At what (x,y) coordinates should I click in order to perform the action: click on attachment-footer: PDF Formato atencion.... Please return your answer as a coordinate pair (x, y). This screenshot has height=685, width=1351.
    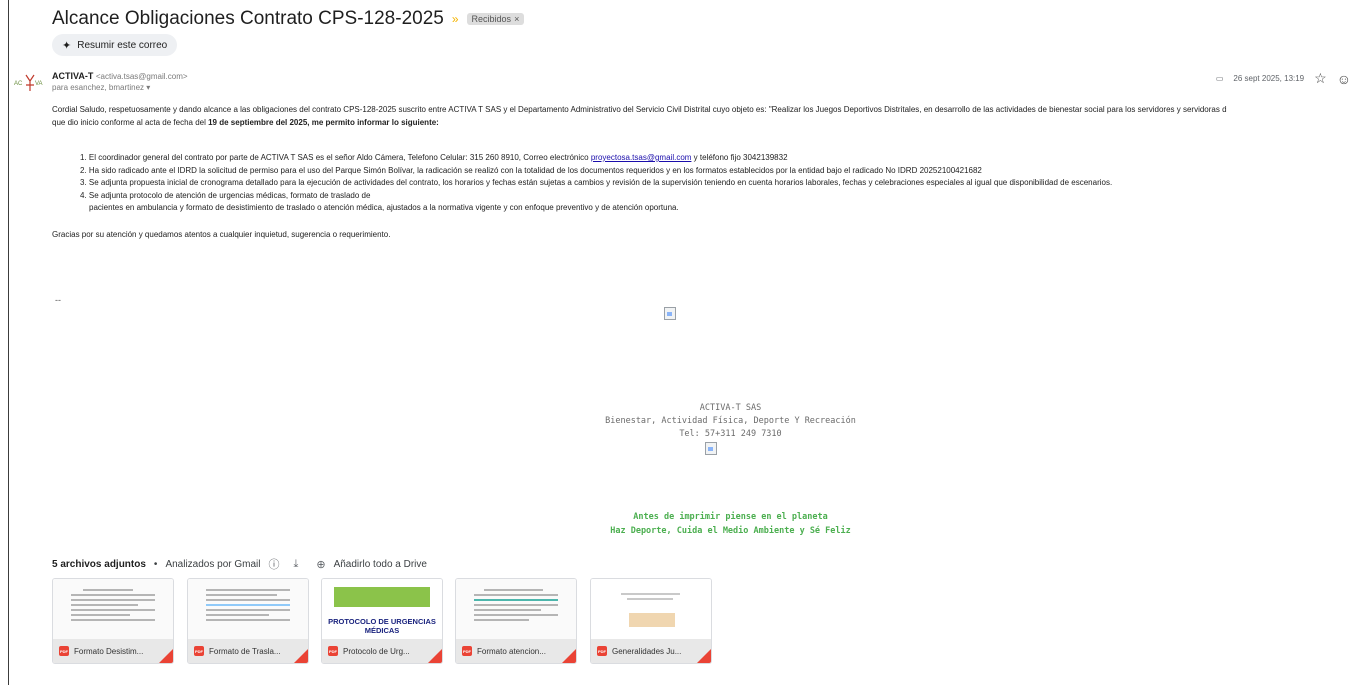
    Looking at the image, I should click on (516, 651).